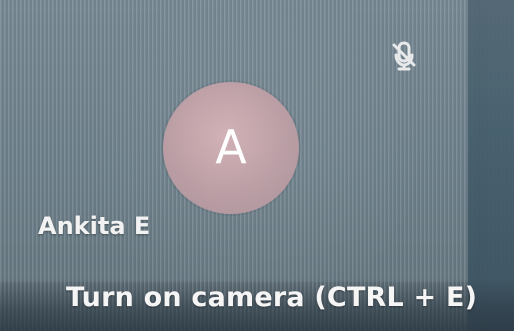 Image resolution: width=514 pixels, height=331 pixels. What do you see at coordinates (272, 297) in the screenshot?
I see `turn-on-camera-hint: Turn on camera (CTRL + E)` at bounding box center [272, 297].